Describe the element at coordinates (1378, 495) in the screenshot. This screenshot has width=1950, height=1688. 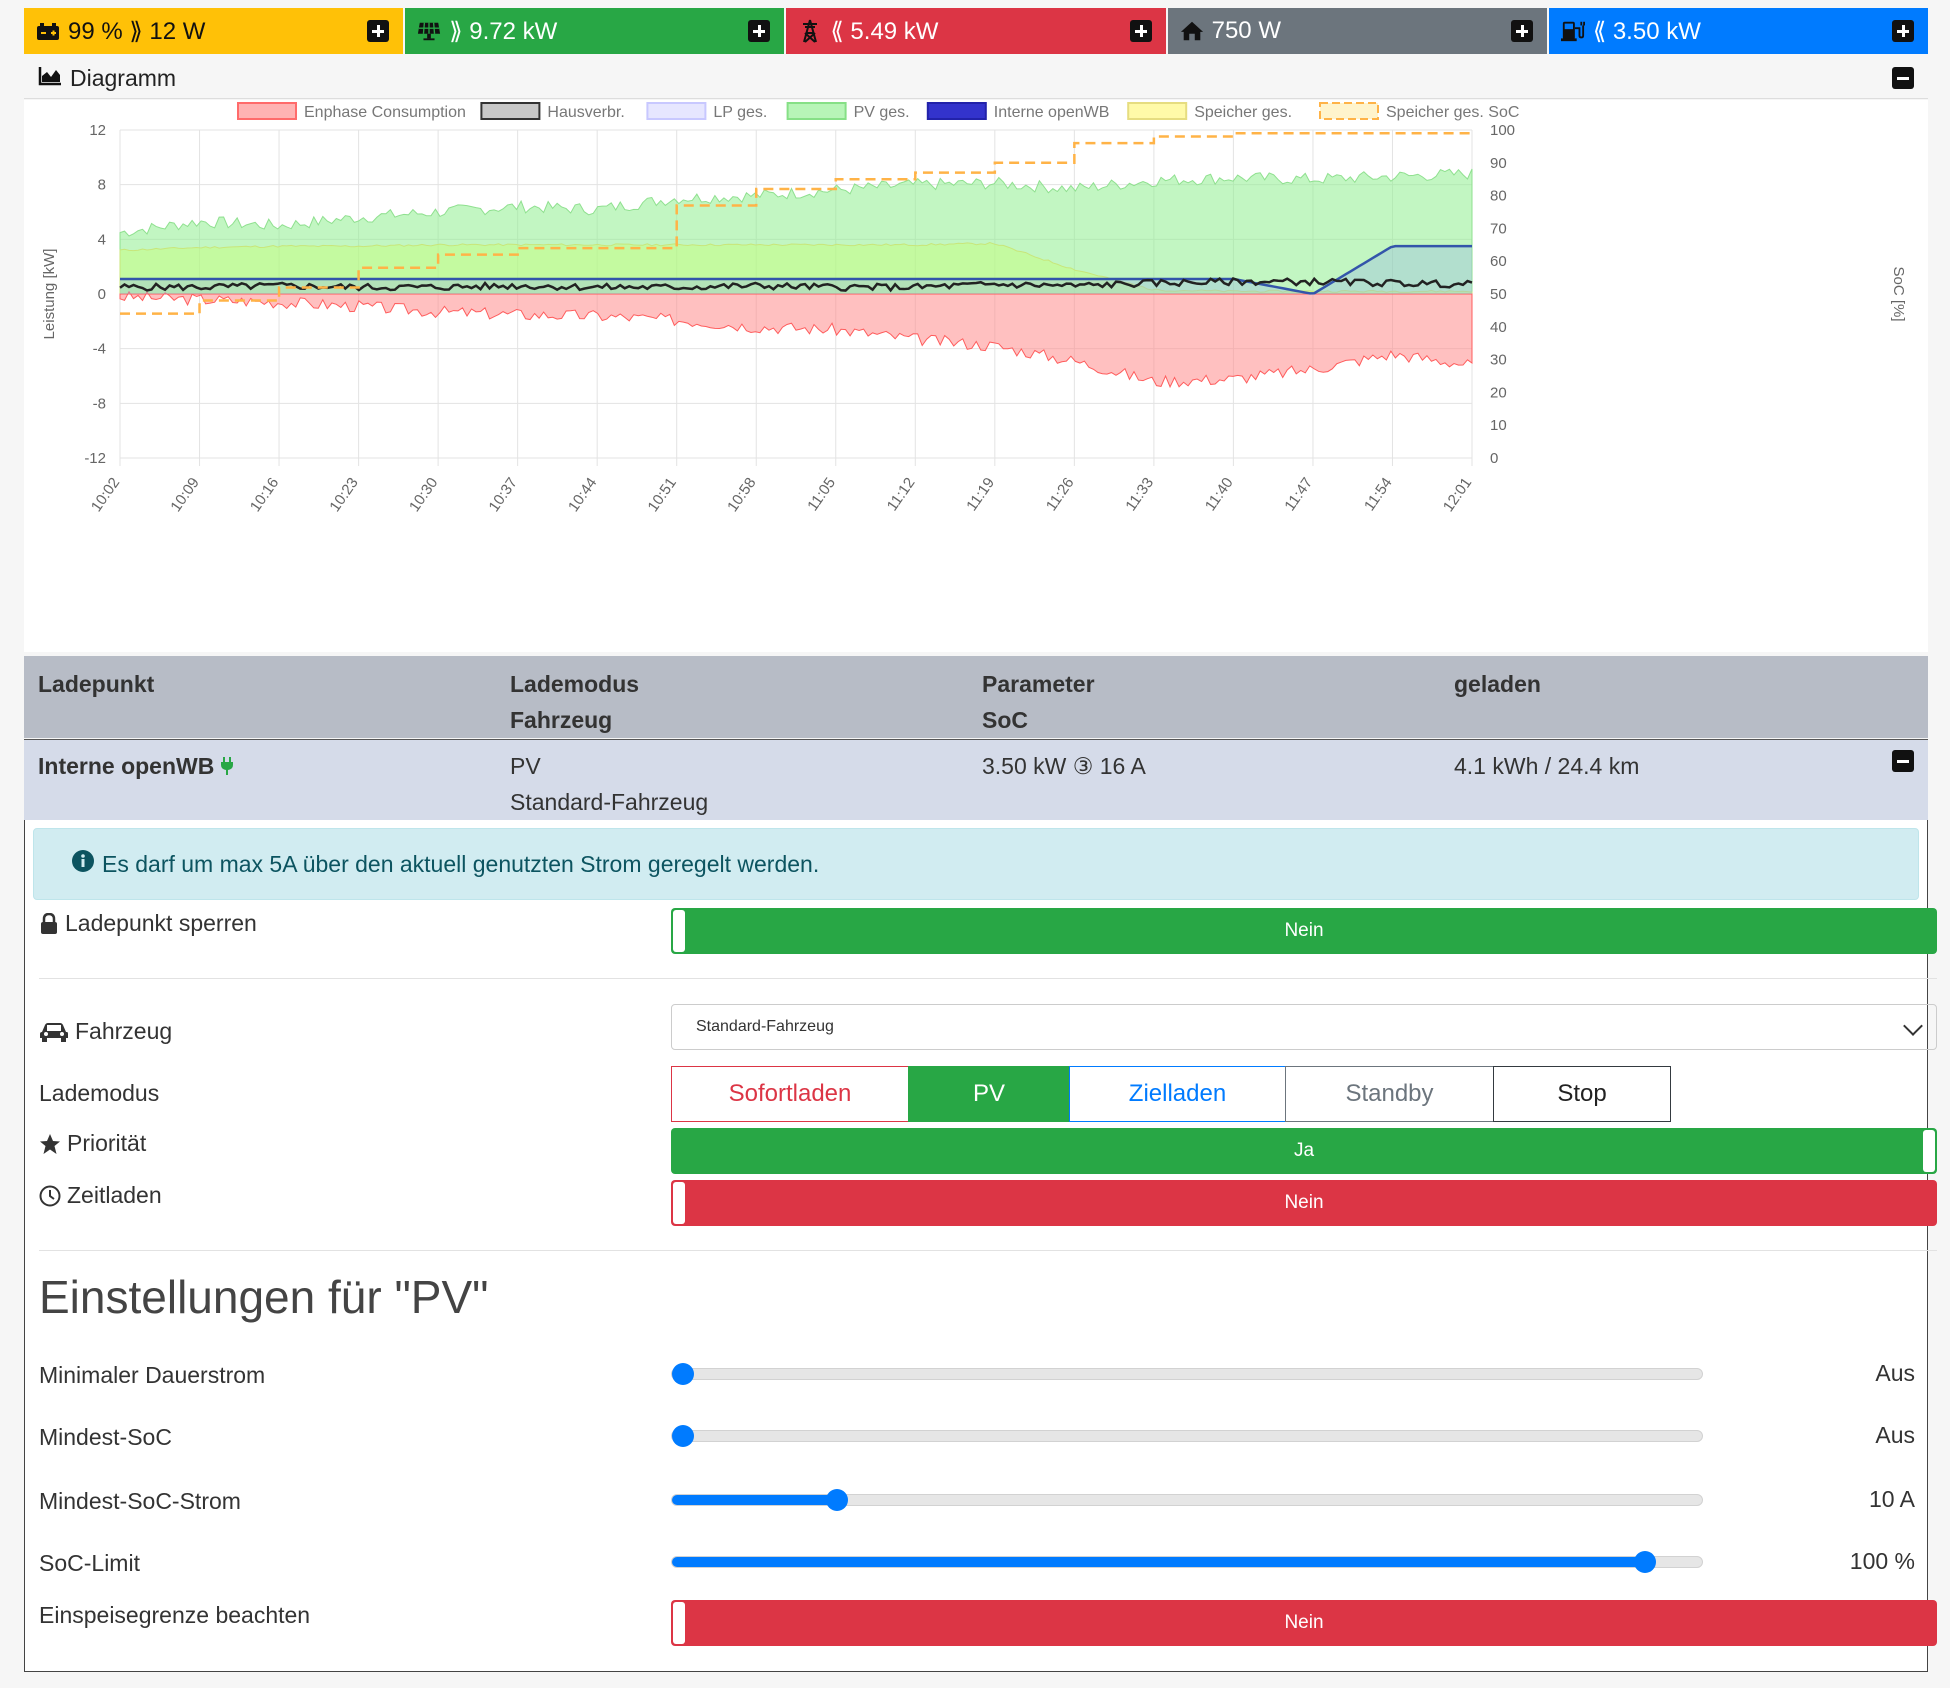
I see `x-tick-label: 11:54` at that location.